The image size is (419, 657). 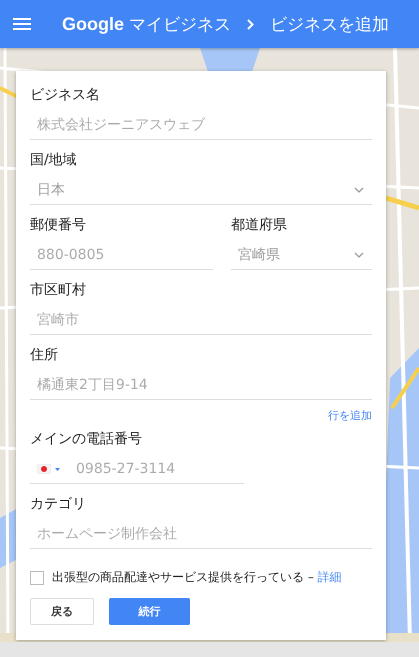 What do you see at coordinates (58, 225) in the screenshot?
I see `field-label: 郵便番号` at bounding box center [58, 225].